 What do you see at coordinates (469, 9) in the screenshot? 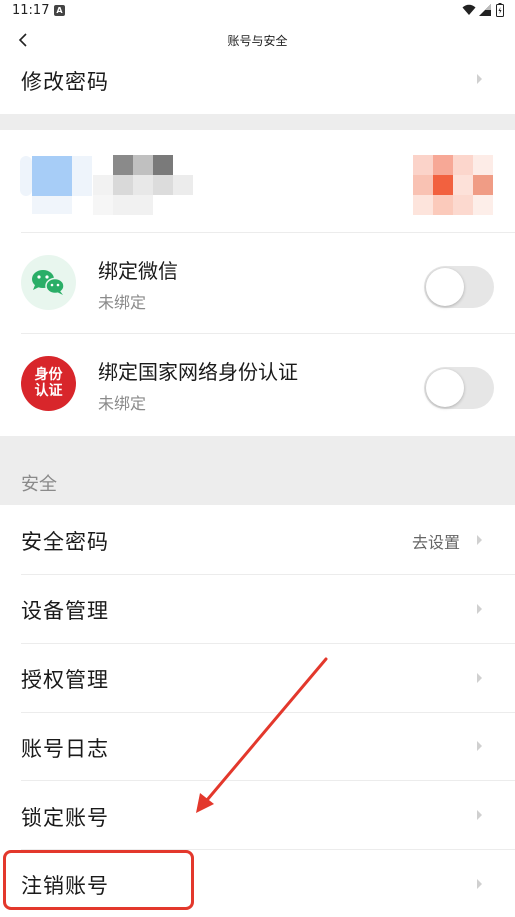
I see `wifi-icon` at bounding box center [469, 9].